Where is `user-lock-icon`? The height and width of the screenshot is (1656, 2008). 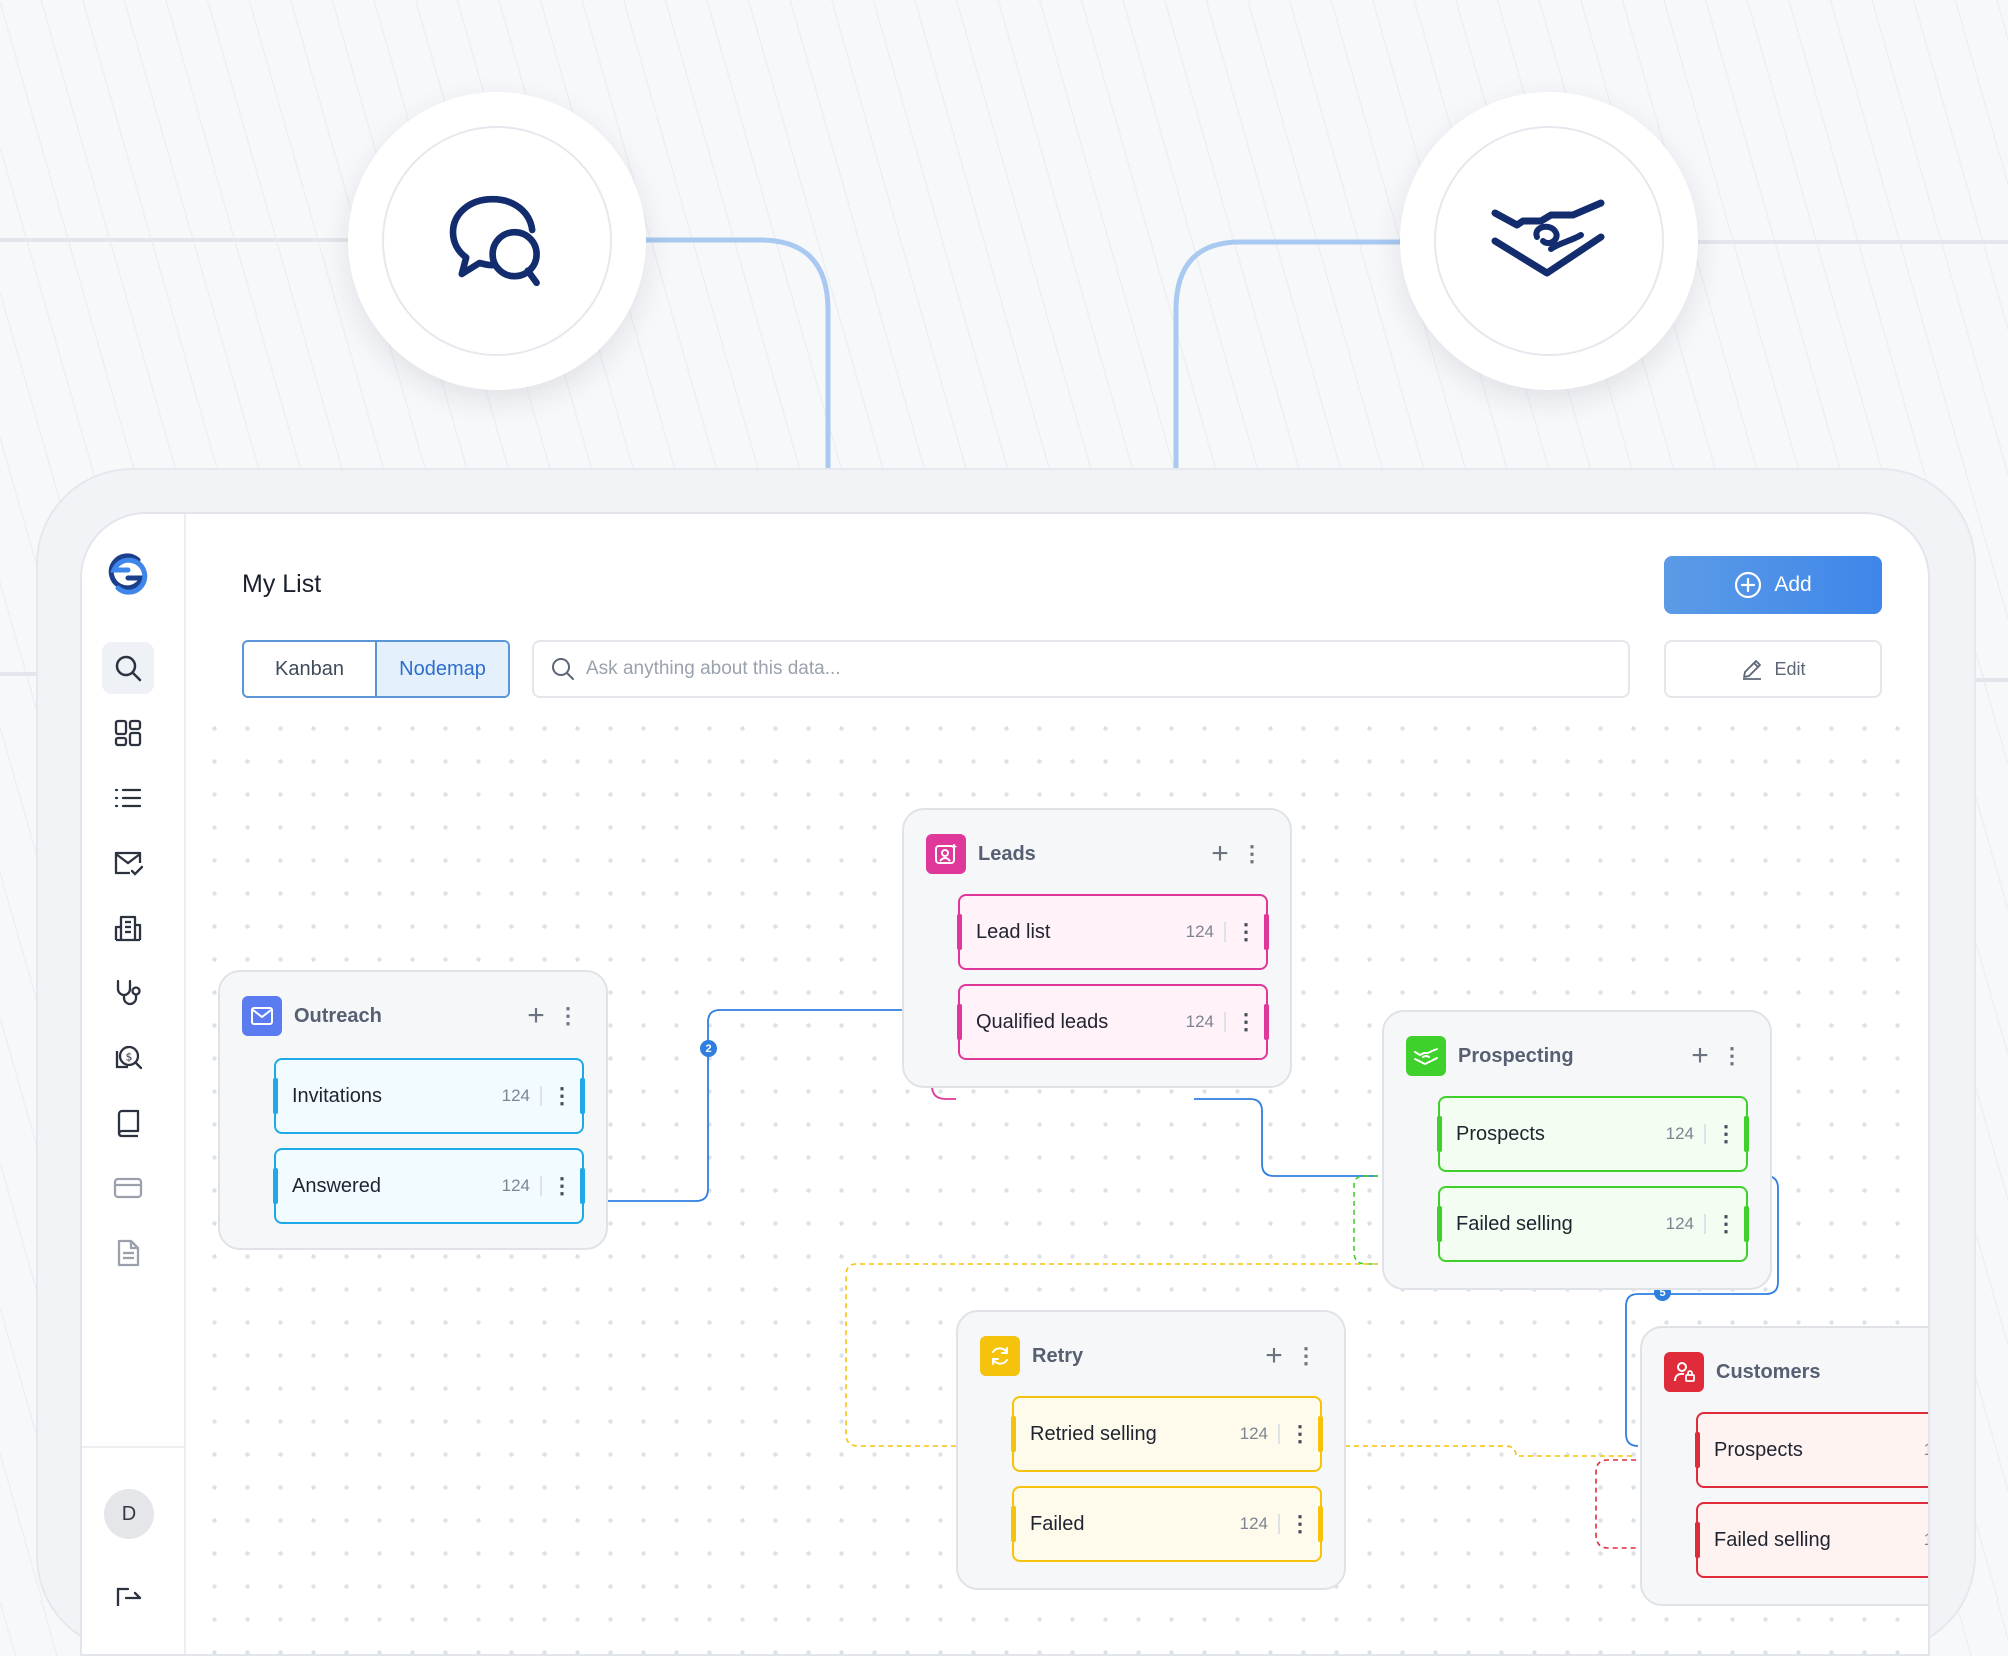
user-lock-icon is located at coordinates (1684, 1372).